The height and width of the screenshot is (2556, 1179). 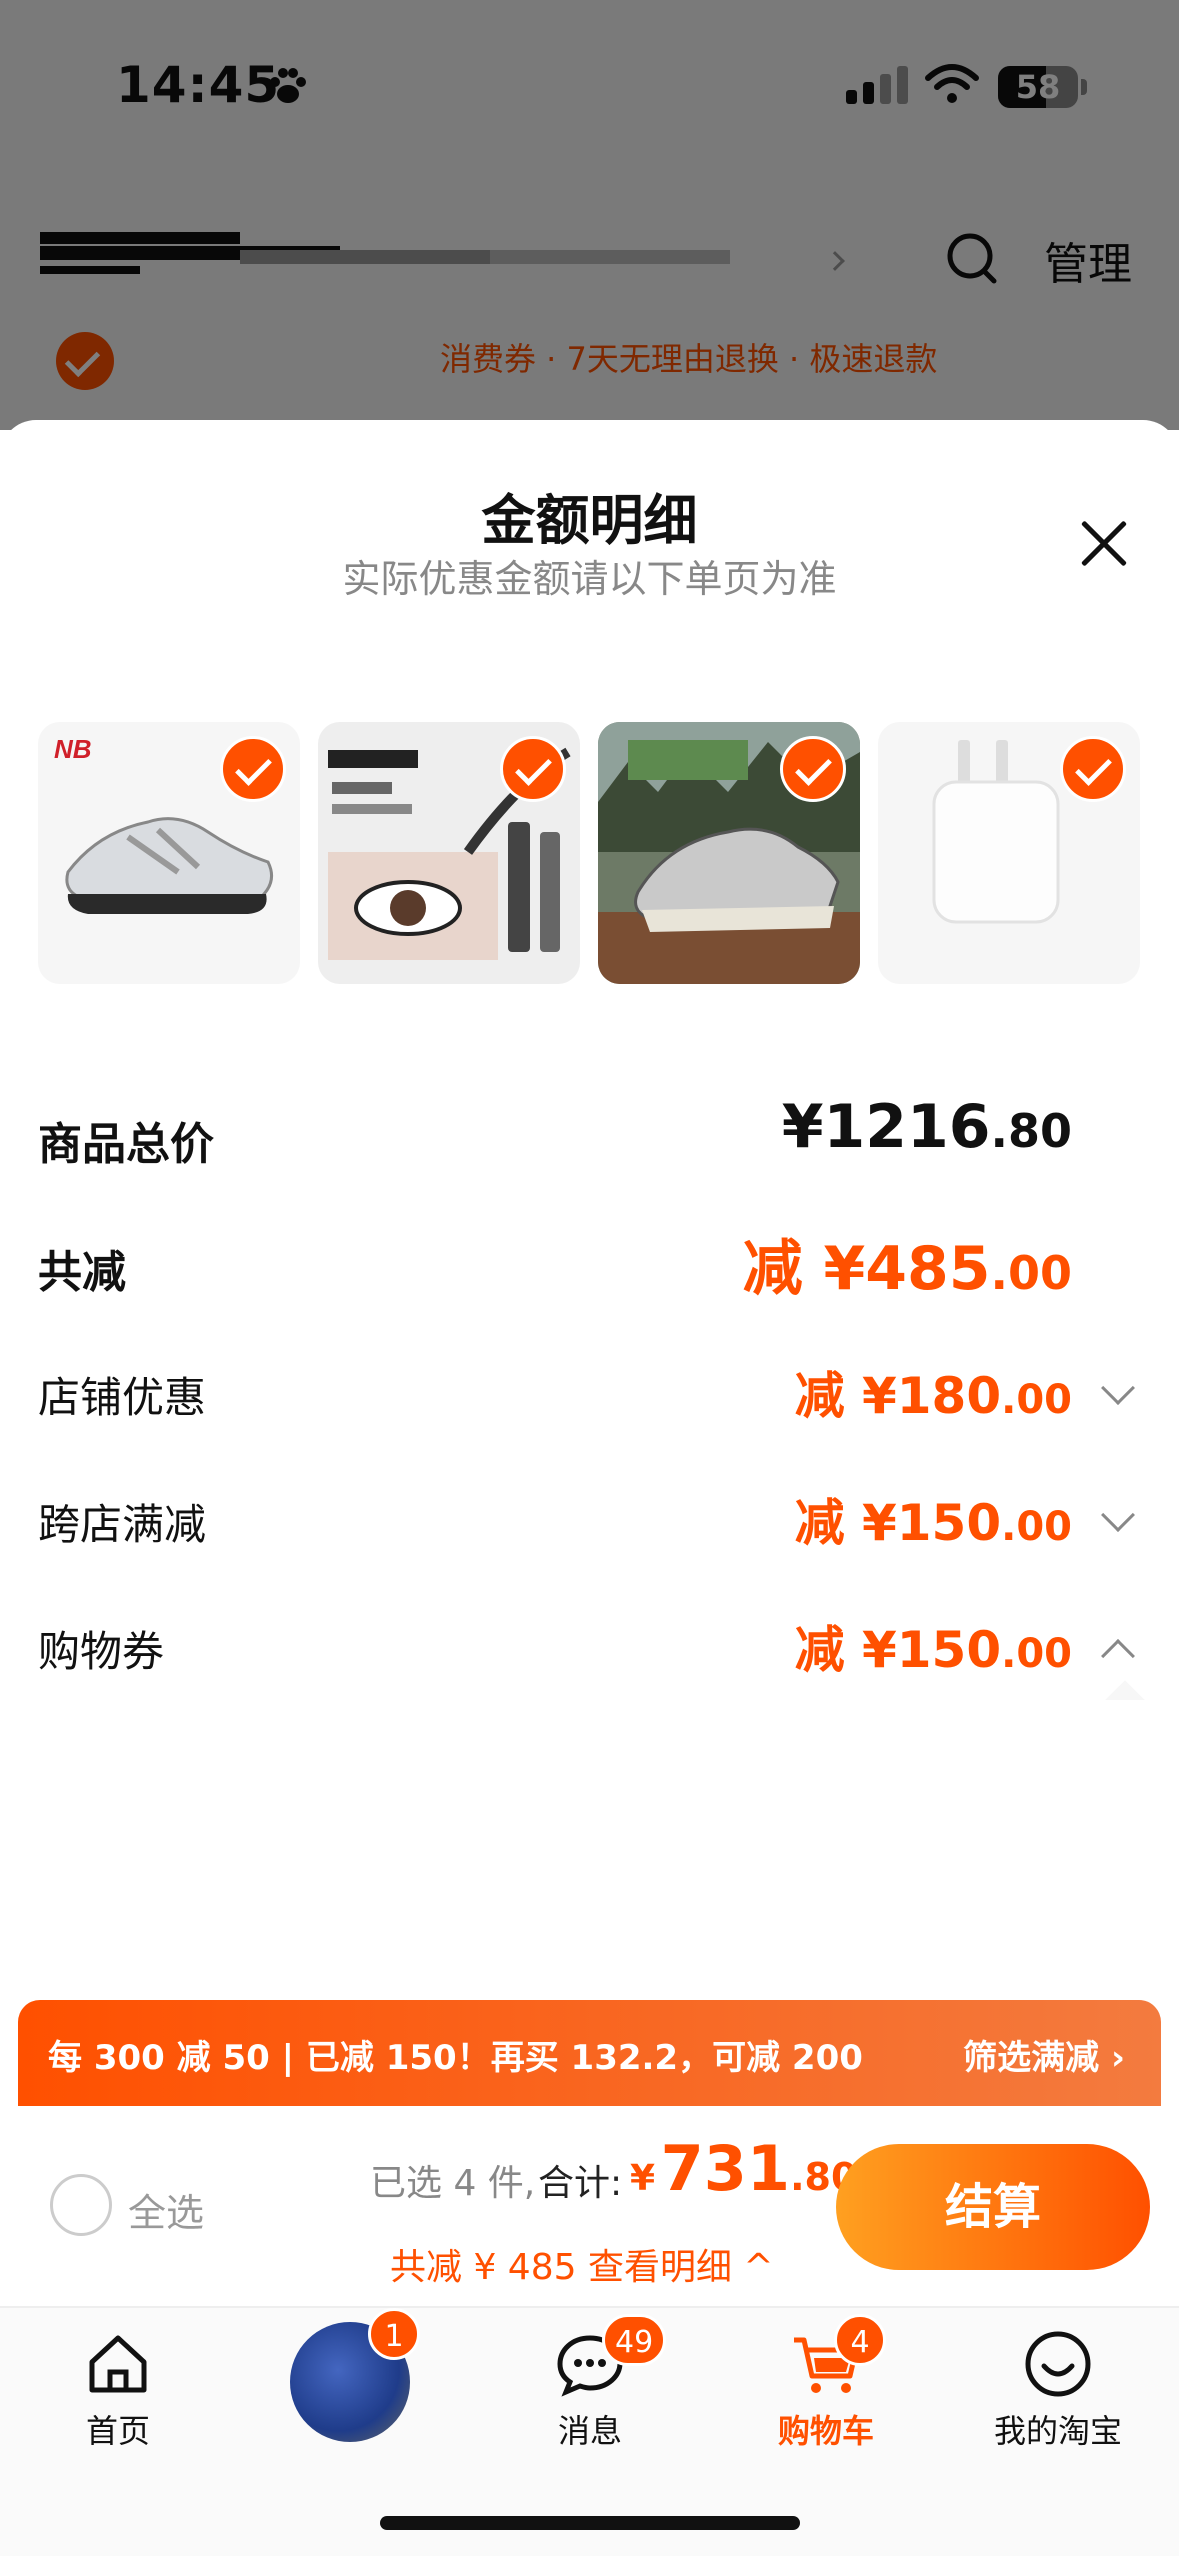 I want to click on row-cross-store: 跨店满减 减 ¥150.00, so click(x=590, y=1523).